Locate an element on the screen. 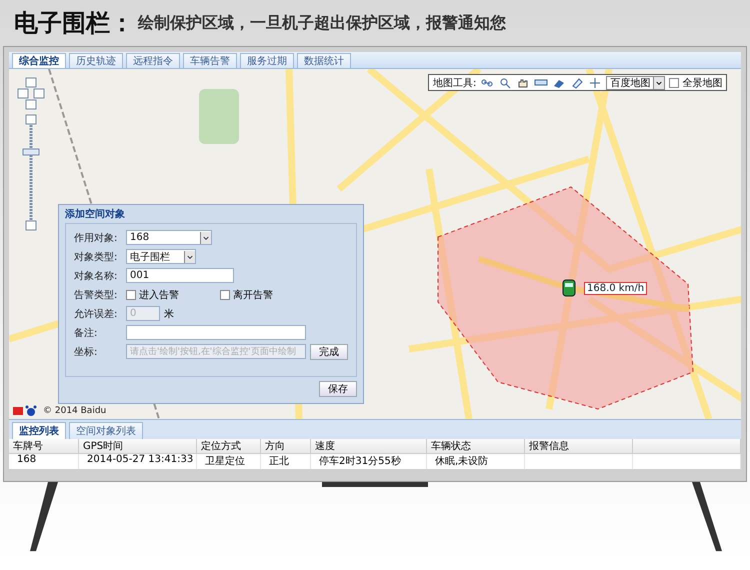  field-label: 允许误差: is located at coordinates (96, 314).